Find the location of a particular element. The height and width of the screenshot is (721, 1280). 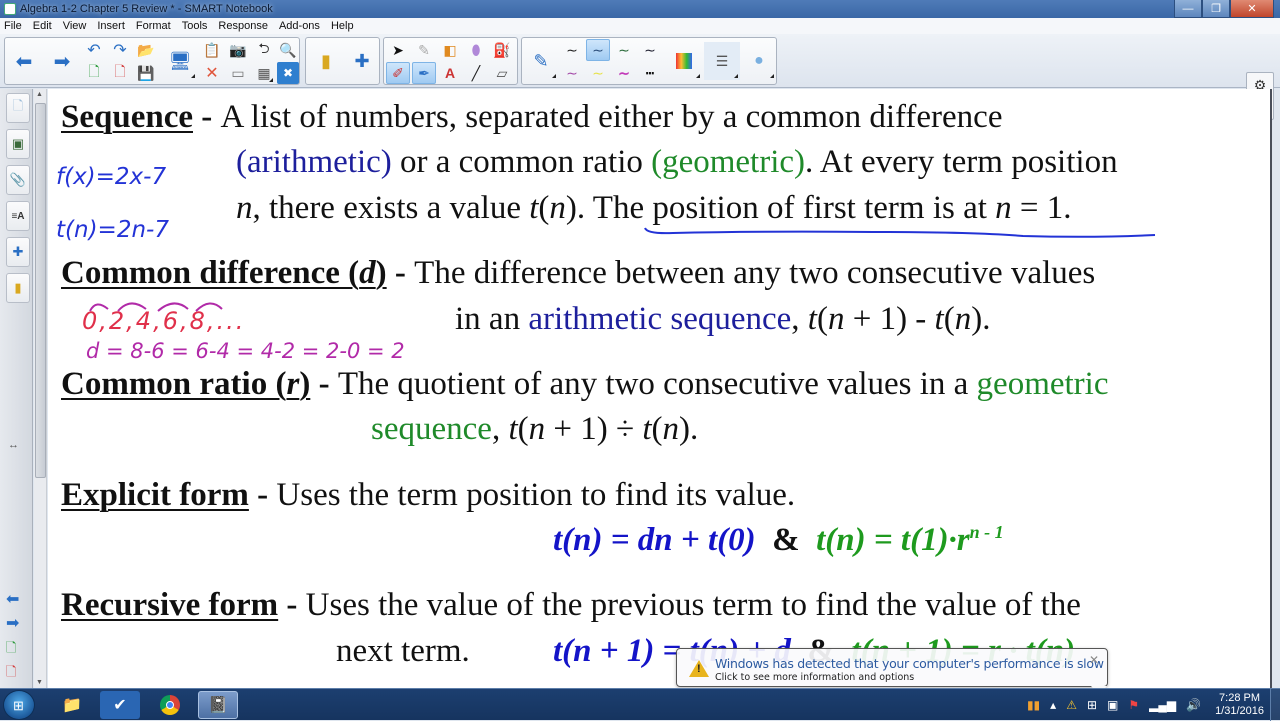

line-style-navy-thin: ∼ is located at coordinates (650, 50).